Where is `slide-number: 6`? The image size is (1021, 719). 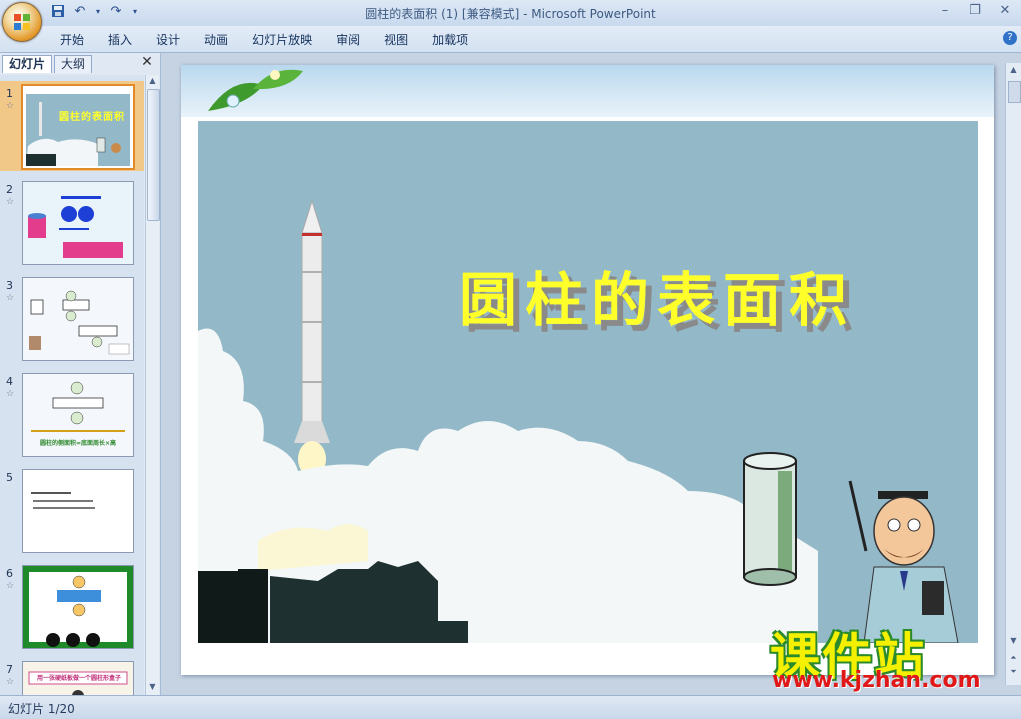
slide-number: 6 is located at coordinates (9, 573).